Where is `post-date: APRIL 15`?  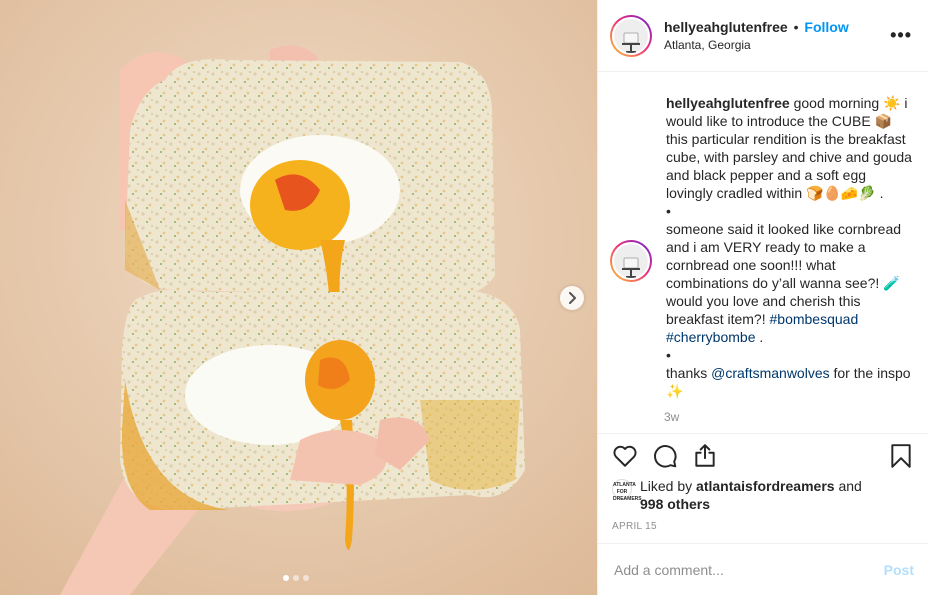 post-date: APRIL 15 is located at coordinates (763, 528).